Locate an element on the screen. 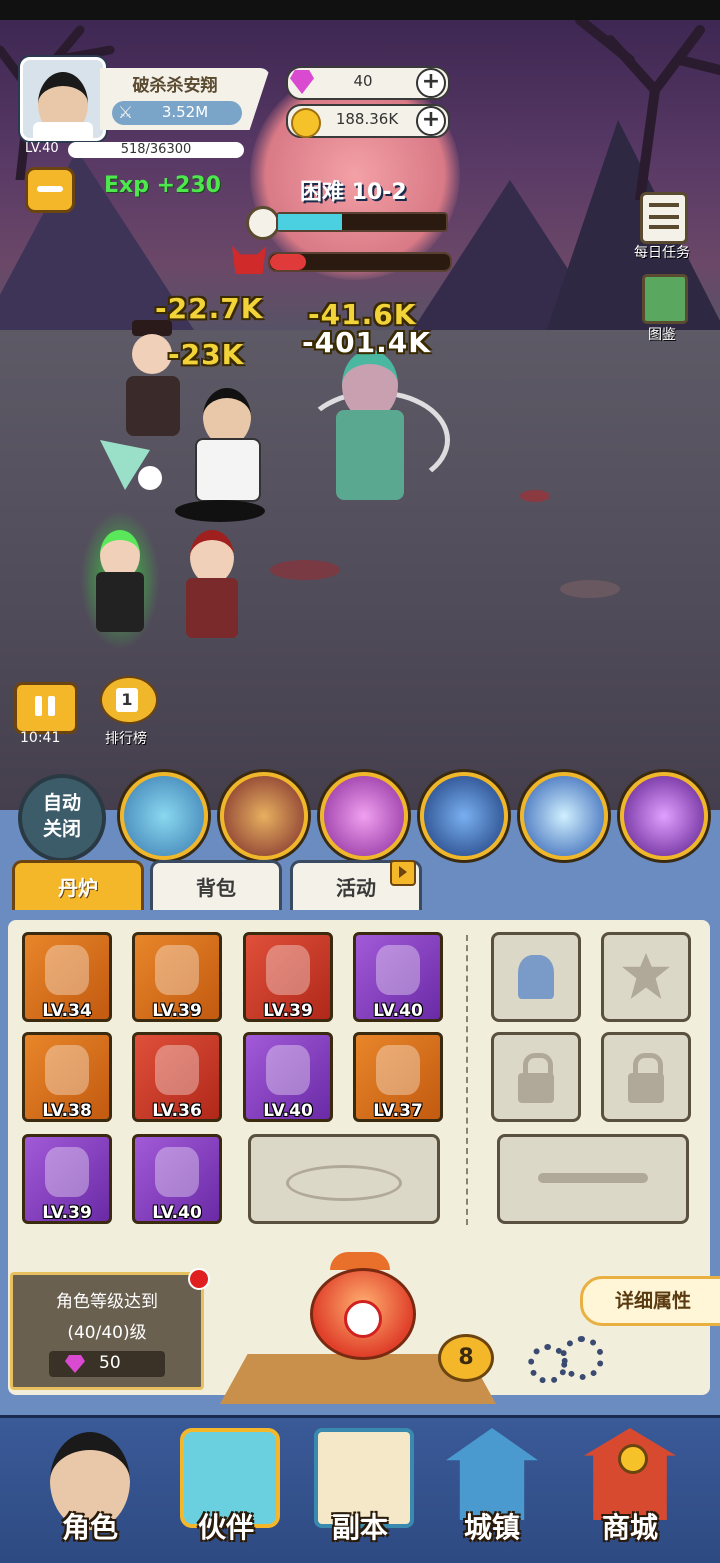 The image size is (720, 1563). divider is located at coordinates (467, 1080).